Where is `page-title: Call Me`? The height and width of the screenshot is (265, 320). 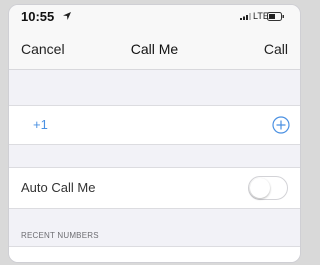
page-title: Call Me is located at coordinates (154, 49).